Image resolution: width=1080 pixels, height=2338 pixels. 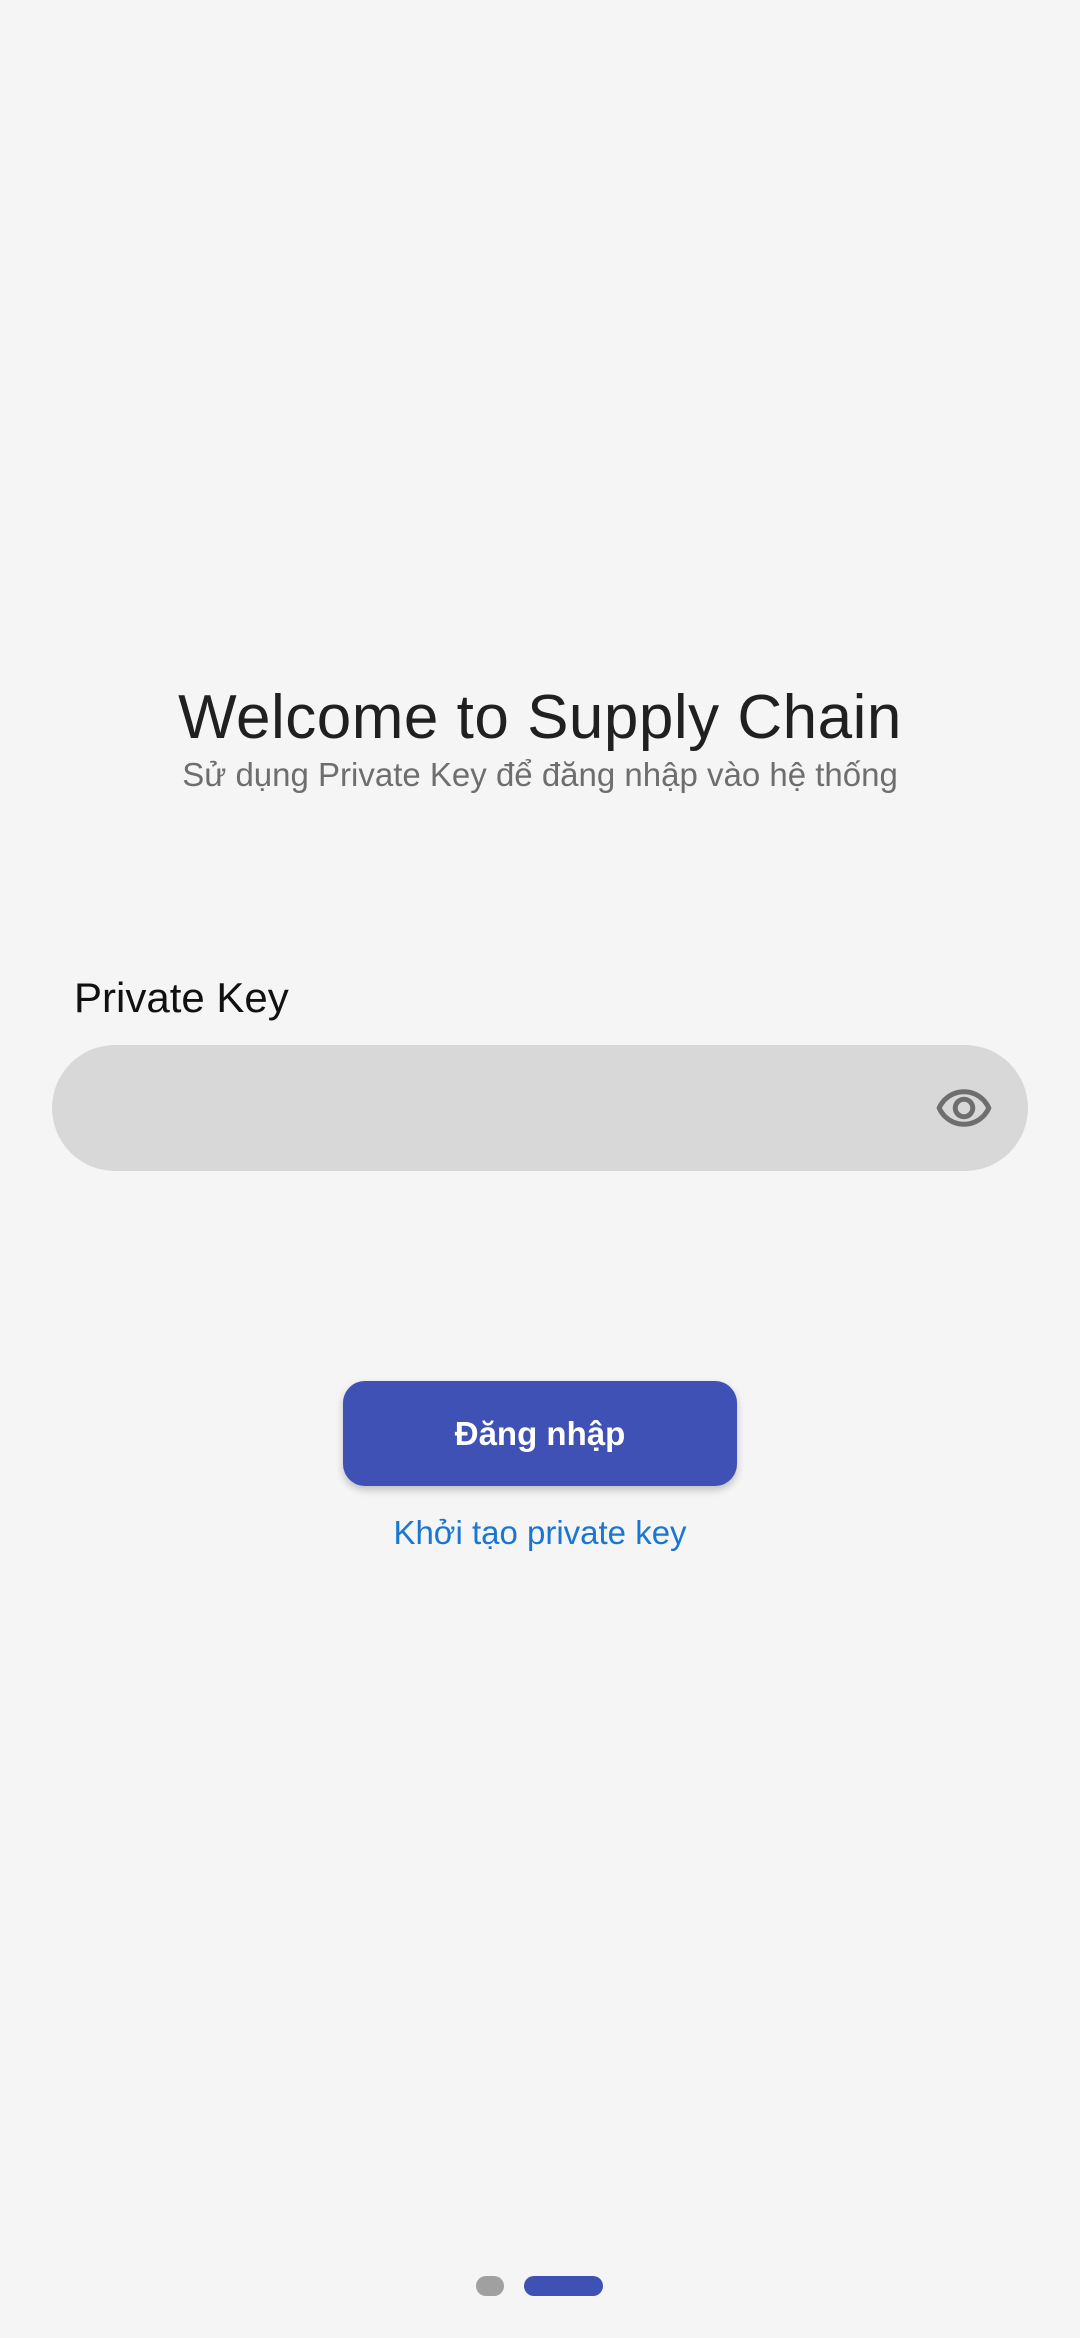 I want to click on page-indicator, so click(x=540, y=2286).